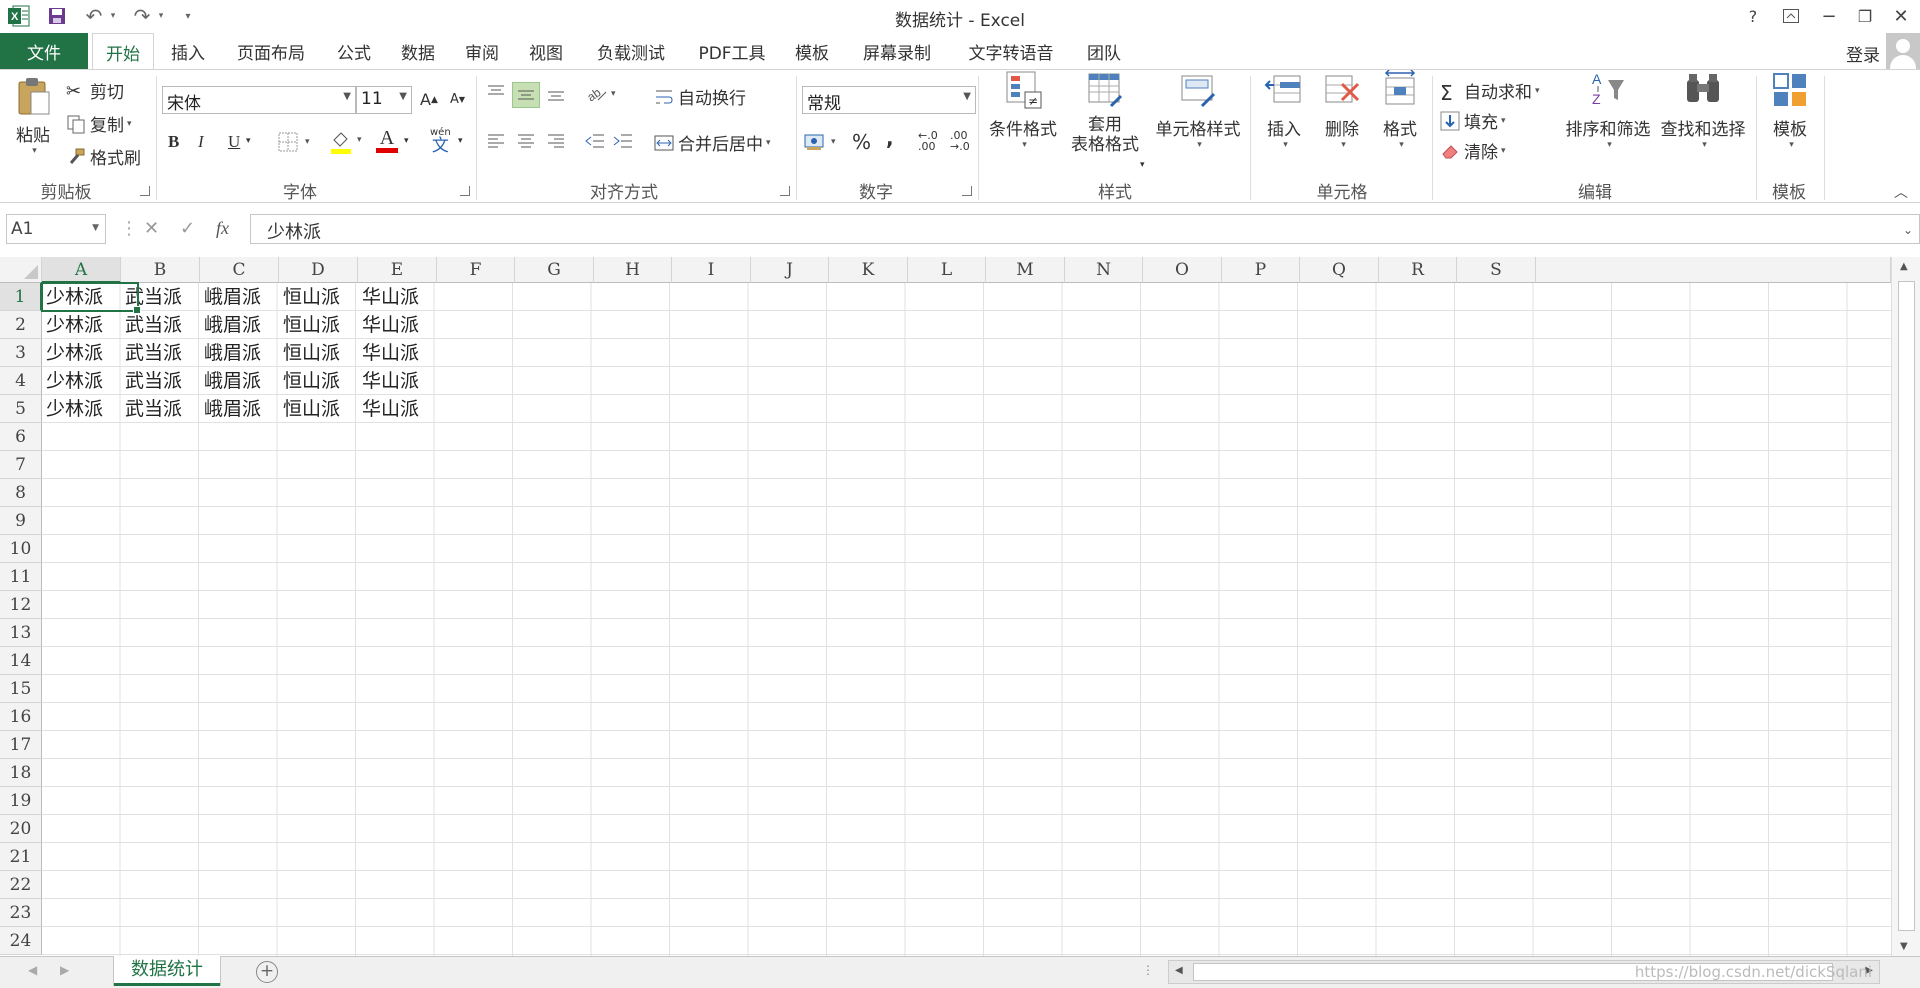  I want to click on name-box: A1 ▼, so click(56, 229).